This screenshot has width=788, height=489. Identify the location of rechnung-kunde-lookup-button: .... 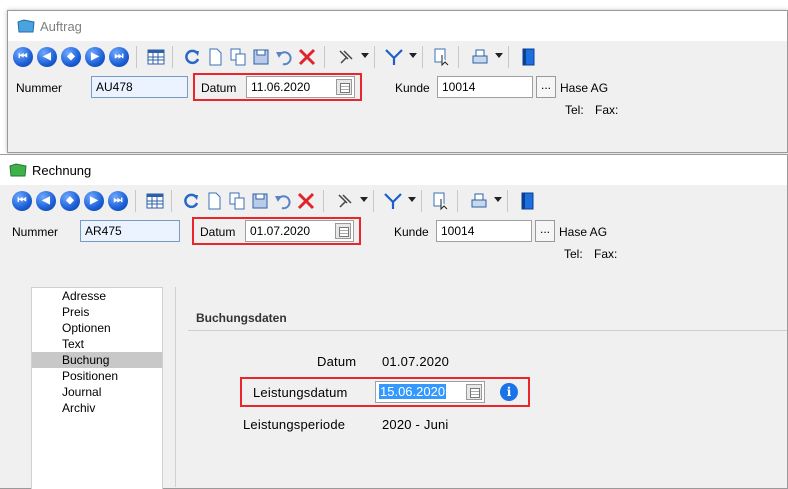
(545, 231).